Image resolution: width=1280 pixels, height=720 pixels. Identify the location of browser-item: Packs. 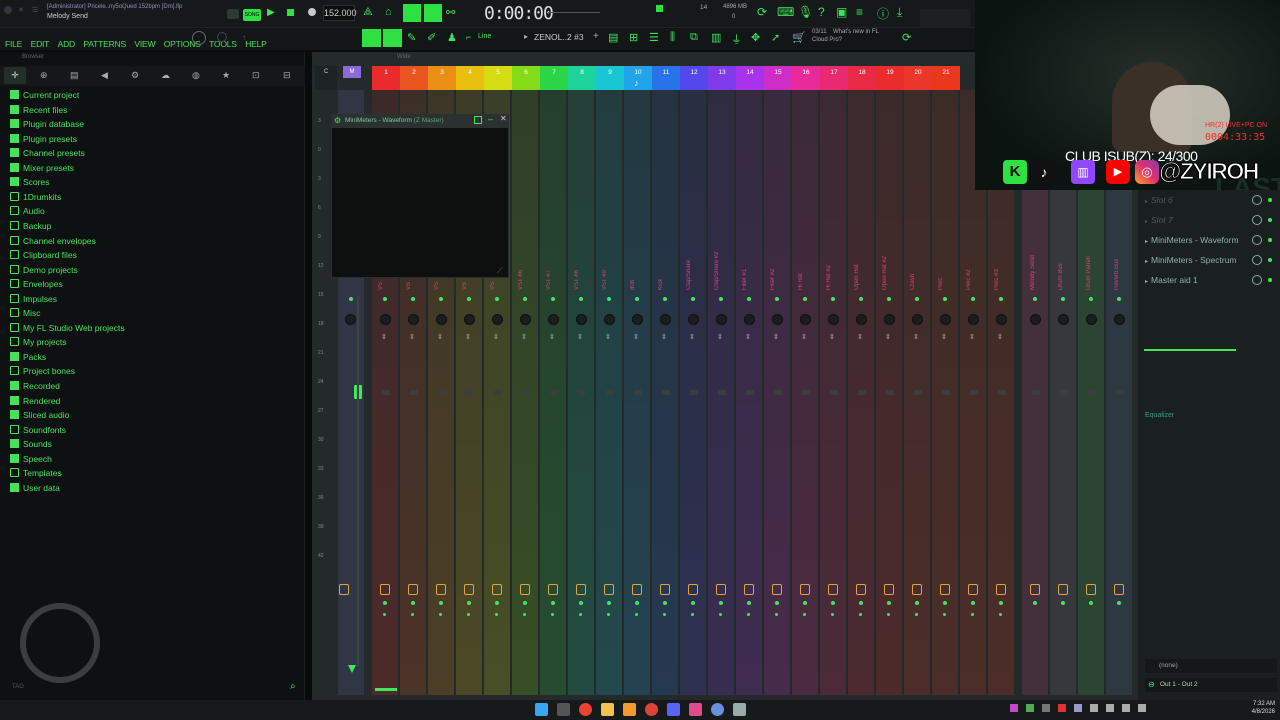
(28, 357).